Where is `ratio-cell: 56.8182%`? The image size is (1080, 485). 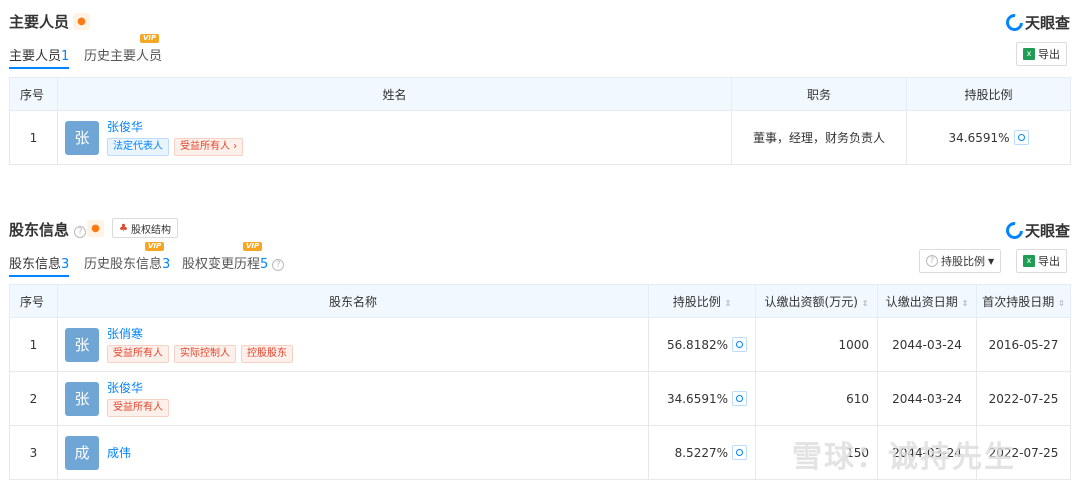
ratio-cell: 56.8182% is located at coordinates (702, 344).